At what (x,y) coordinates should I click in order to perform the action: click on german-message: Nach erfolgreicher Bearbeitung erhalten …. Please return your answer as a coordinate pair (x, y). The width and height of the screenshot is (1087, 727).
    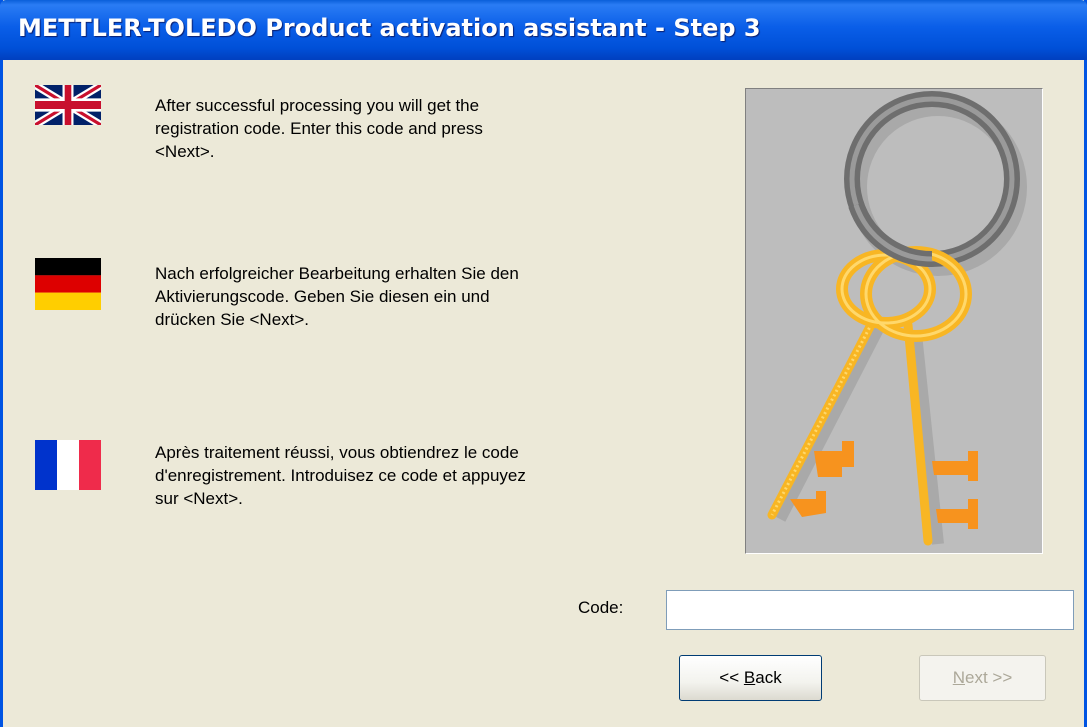
    Looking at the image, I should click on (410, 296).